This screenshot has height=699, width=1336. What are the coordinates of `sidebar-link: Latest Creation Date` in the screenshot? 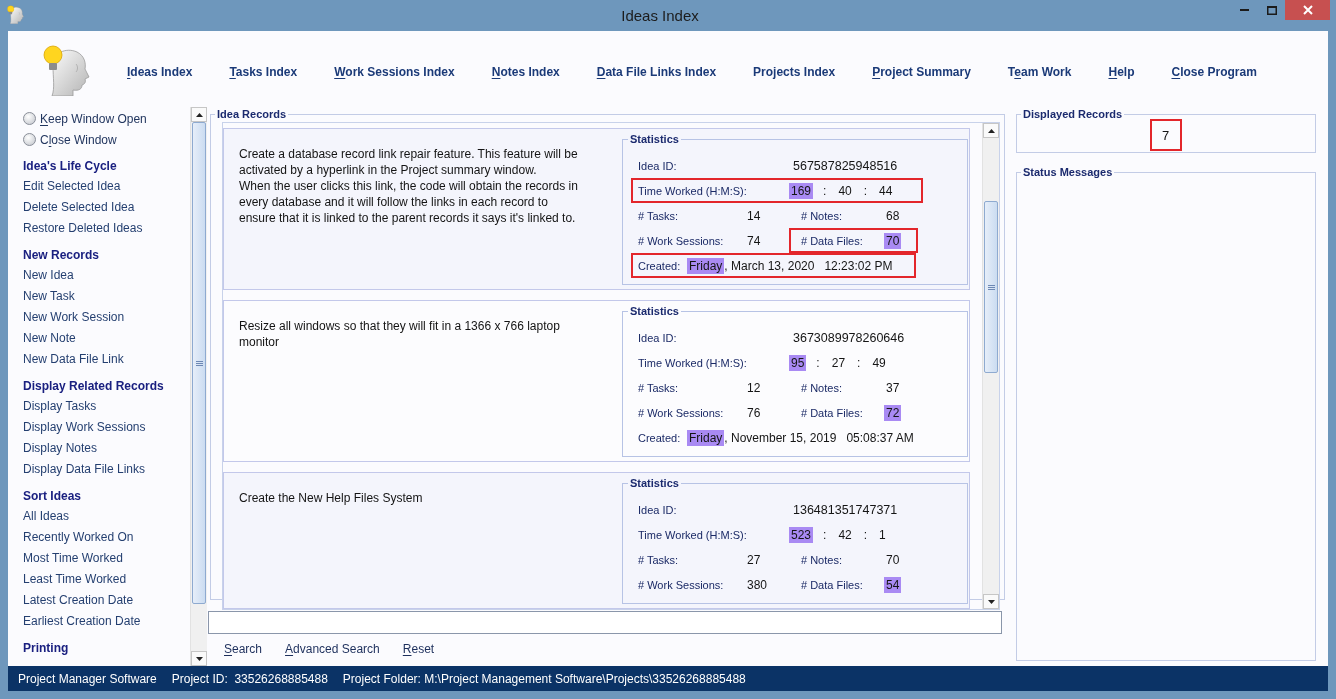 It's located at (78, 600).